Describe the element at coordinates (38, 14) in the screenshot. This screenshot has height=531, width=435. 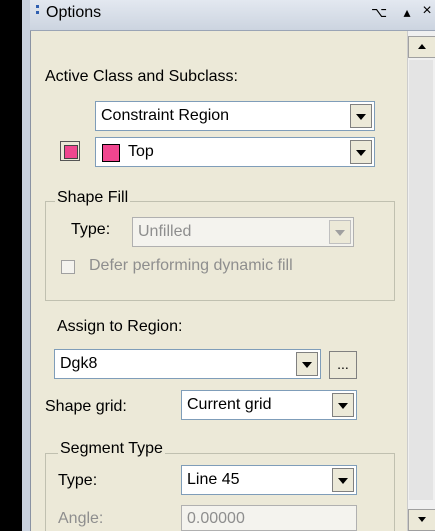
I see `grip-icon` at that location.